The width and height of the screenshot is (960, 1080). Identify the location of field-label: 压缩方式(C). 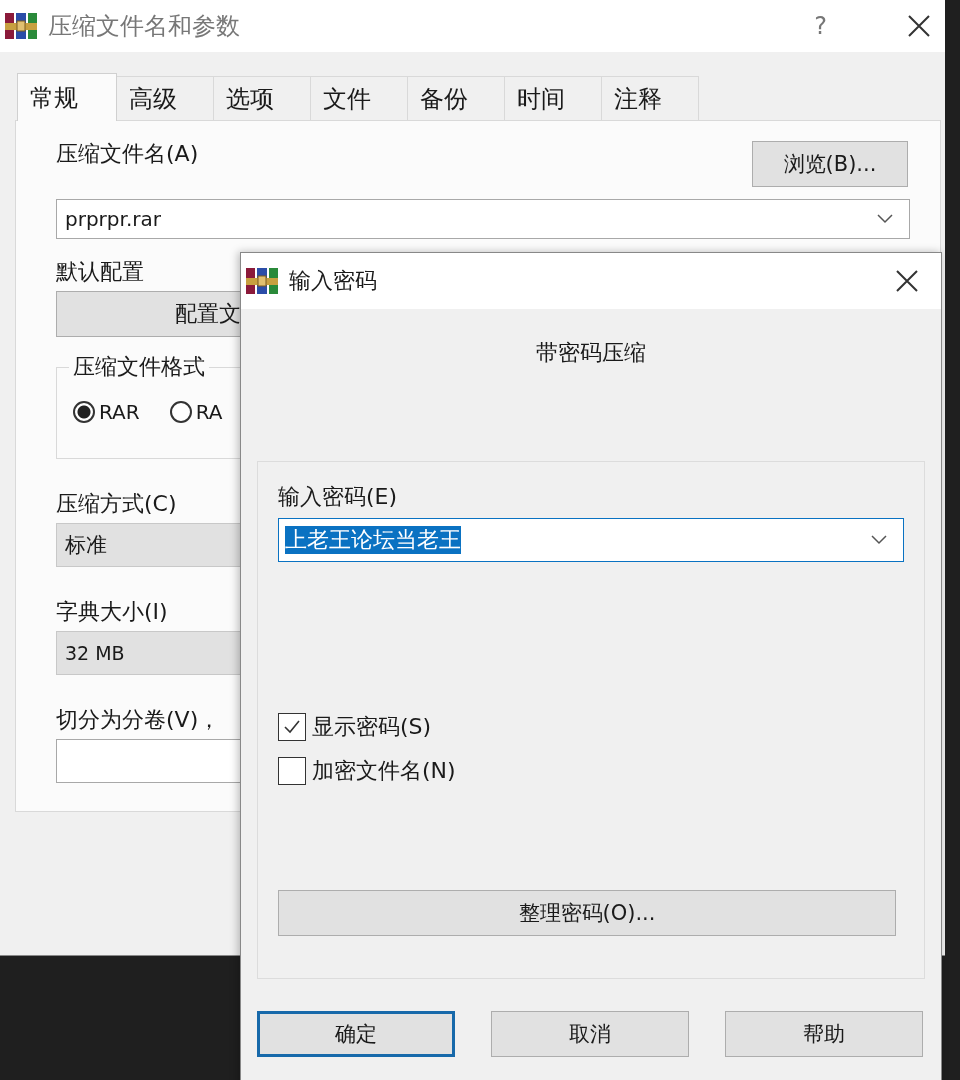
(116, 504).